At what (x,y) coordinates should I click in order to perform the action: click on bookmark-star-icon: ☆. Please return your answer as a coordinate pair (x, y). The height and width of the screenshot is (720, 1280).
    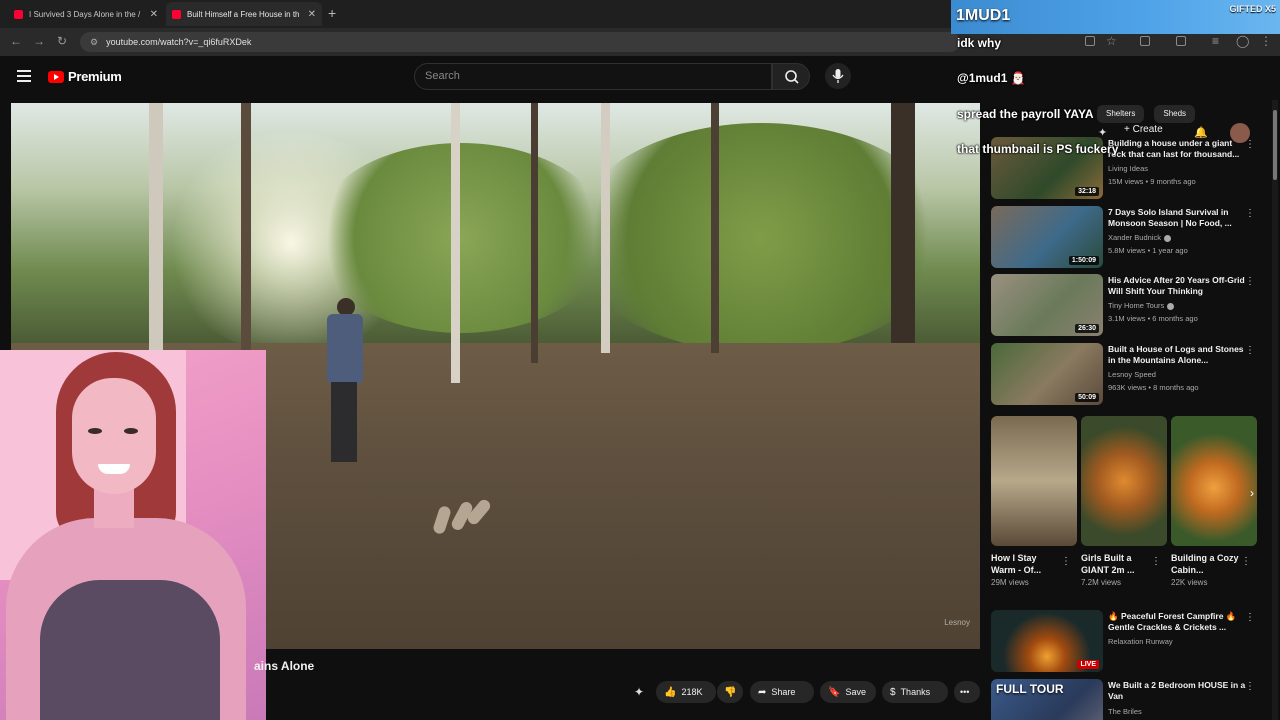
    Looking at the image, I should click on (1111, 41).